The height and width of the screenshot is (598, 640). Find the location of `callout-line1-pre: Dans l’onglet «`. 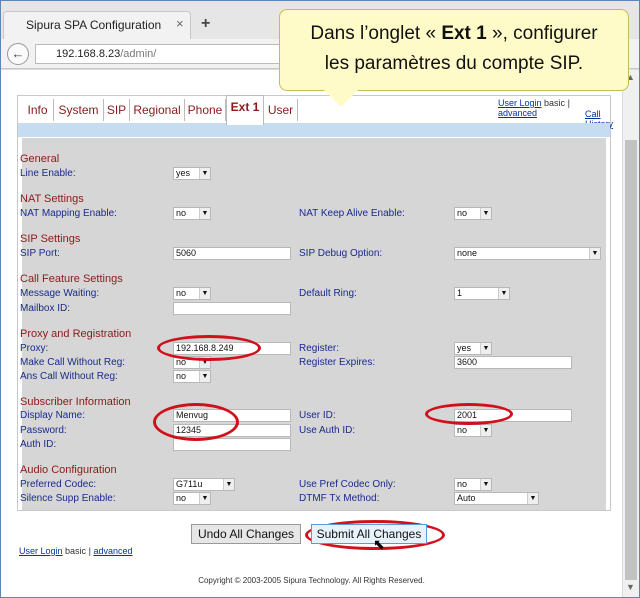

callout-line1-pre: Dans l’onglet « is located at coordinates (376, 33).